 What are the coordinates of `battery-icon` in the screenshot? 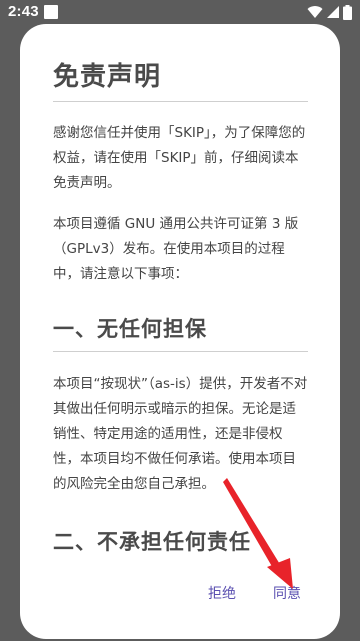 It's located at (347, 12).